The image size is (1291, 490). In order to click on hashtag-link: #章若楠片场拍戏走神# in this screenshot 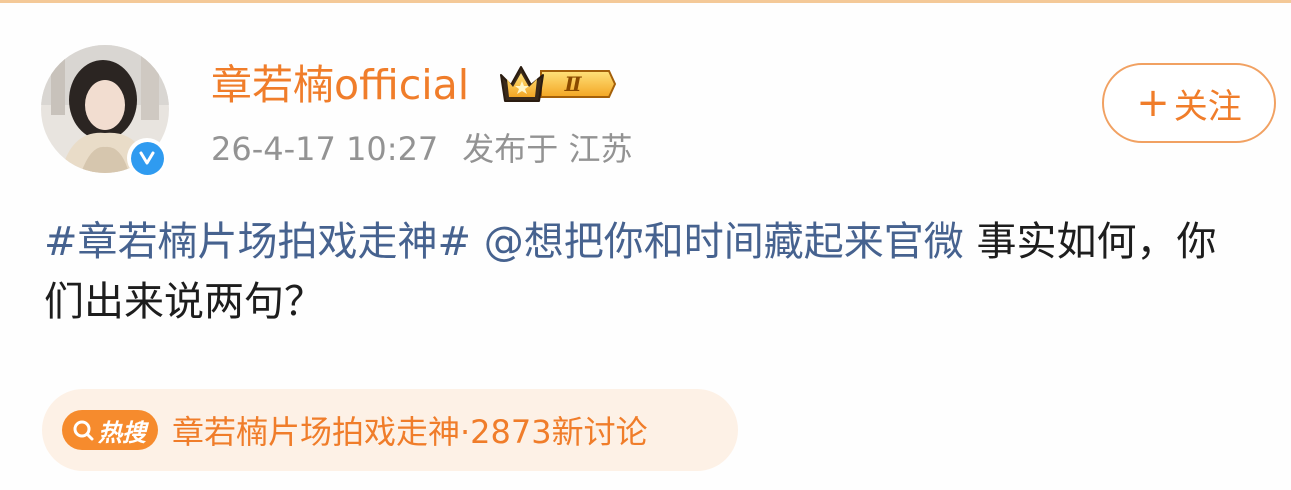, I will do `click(257, 242)`.